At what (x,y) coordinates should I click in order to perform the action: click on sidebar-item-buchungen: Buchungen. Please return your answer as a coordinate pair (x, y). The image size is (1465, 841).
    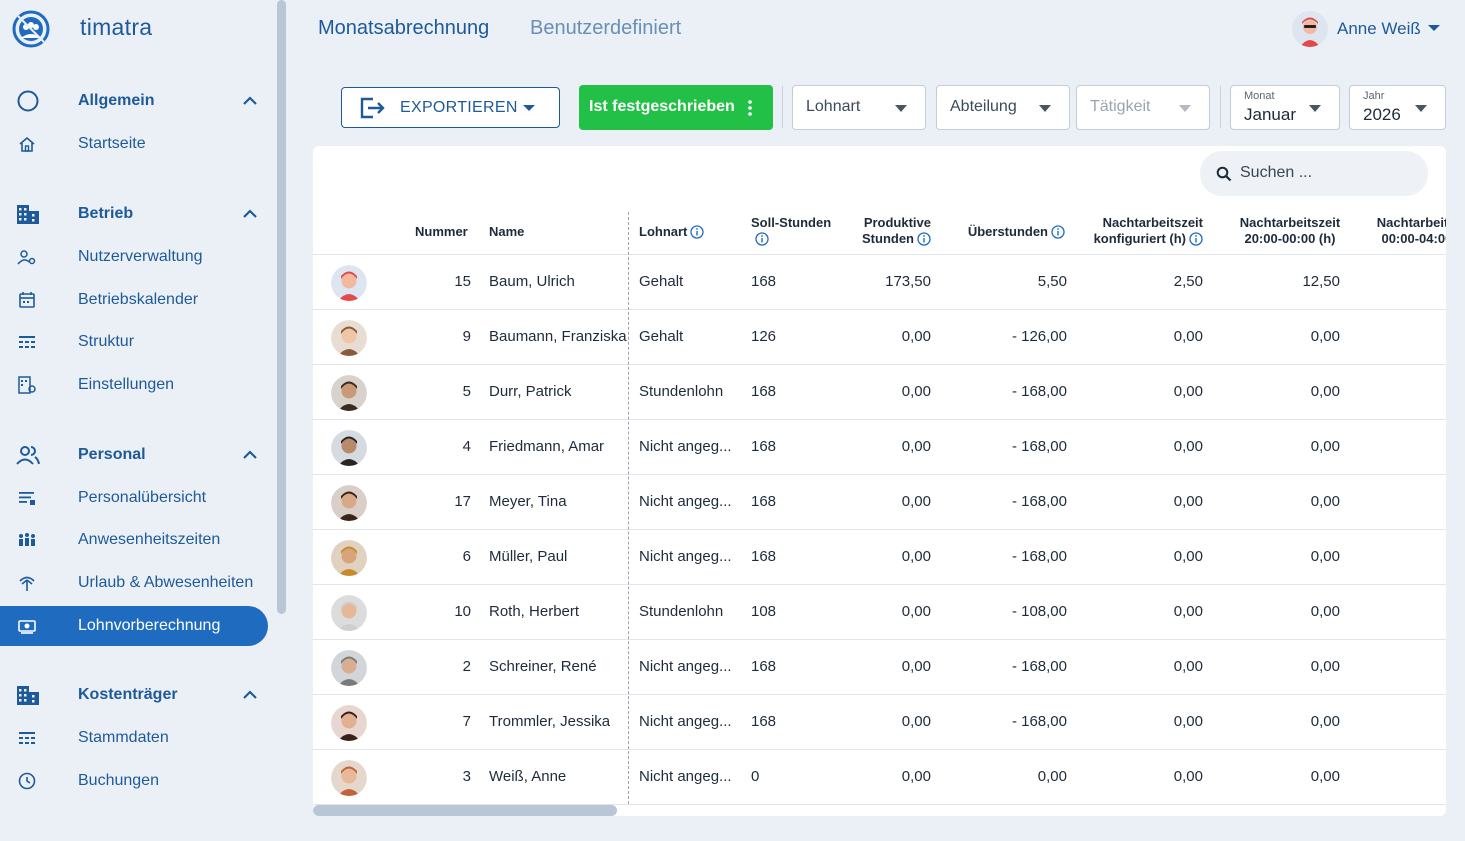
    Looking at the image, I should click on (134, 781).